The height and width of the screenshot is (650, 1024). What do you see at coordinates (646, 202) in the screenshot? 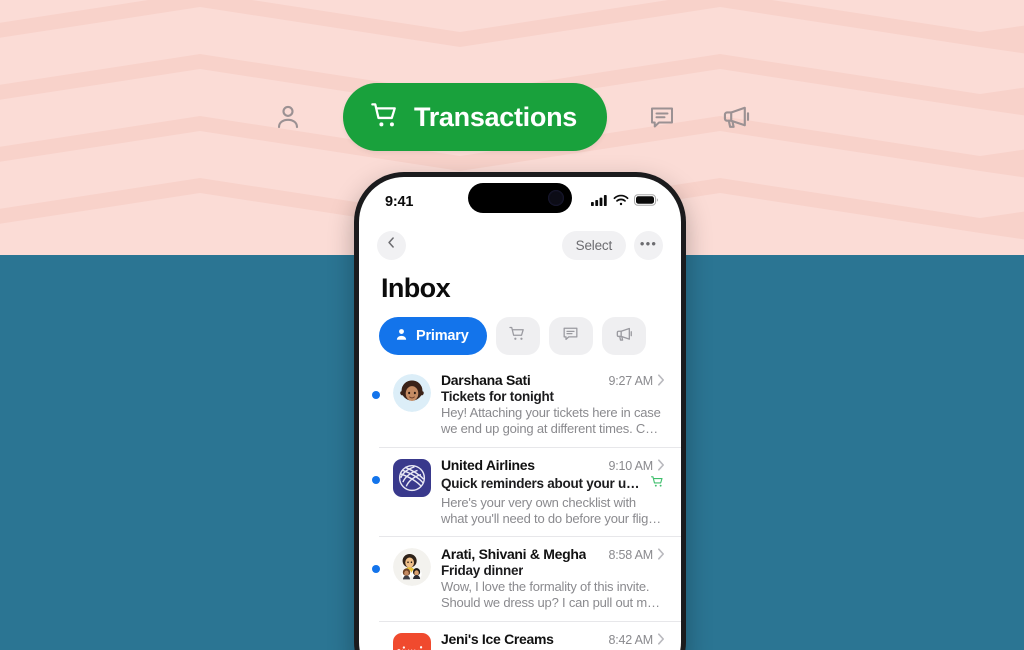
I see `battery-icon` at bounding box center [646, 202].